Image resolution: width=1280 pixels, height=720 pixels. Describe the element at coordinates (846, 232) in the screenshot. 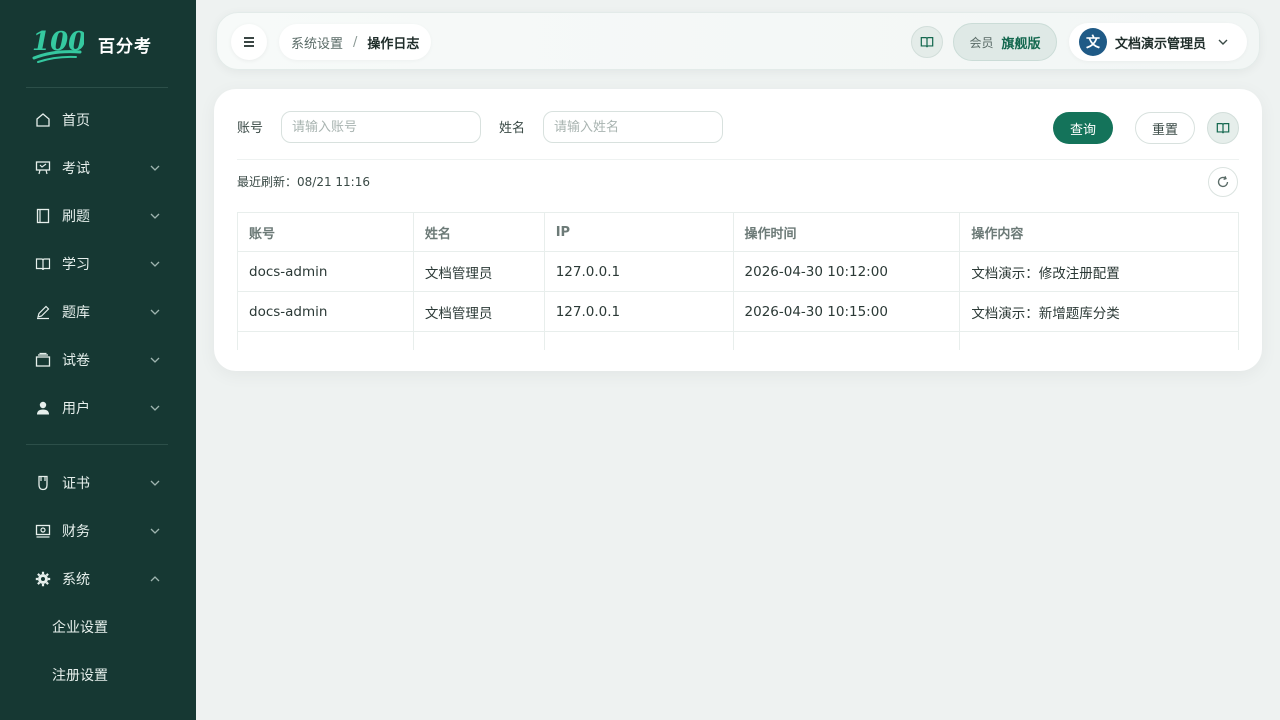

I see `column-header-time: 操作时间` at that location.